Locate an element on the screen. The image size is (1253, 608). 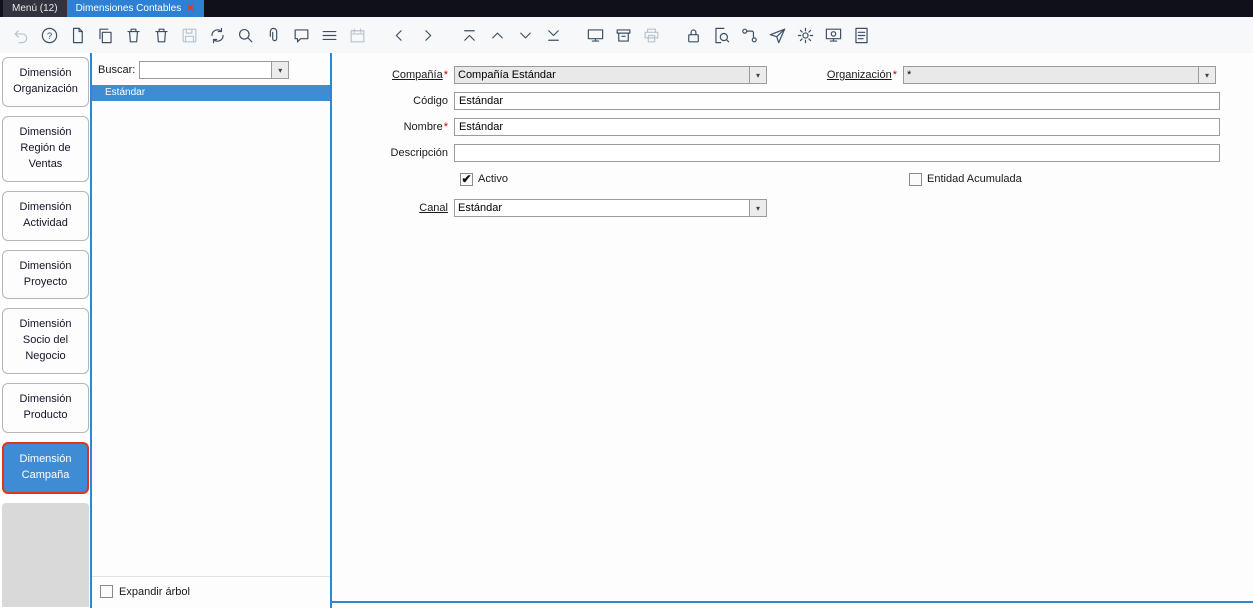
save-button is located at coordinates (189, 35).